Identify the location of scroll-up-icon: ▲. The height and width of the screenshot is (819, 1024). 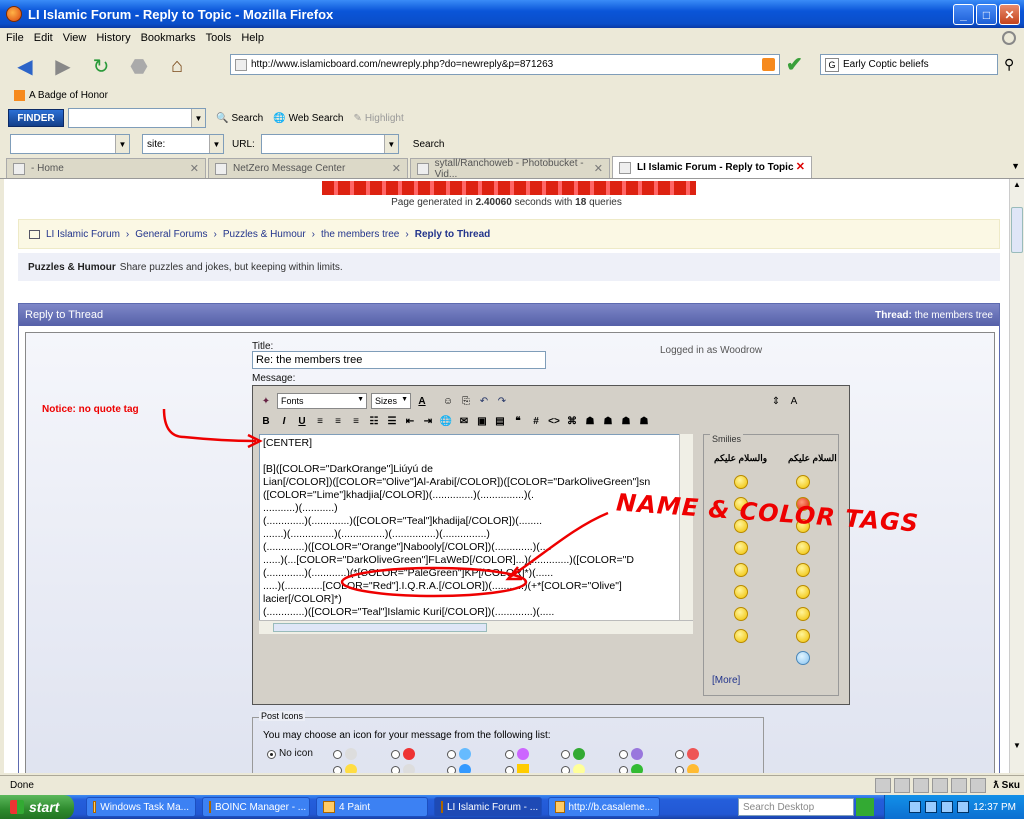
(1017, 187).